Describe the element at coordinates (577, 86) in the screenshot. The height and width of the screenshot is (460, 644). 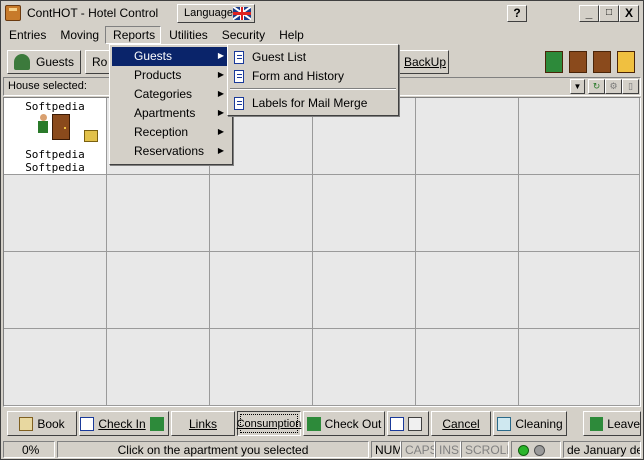
I see `chevron-down-icon: ▼` at that location.